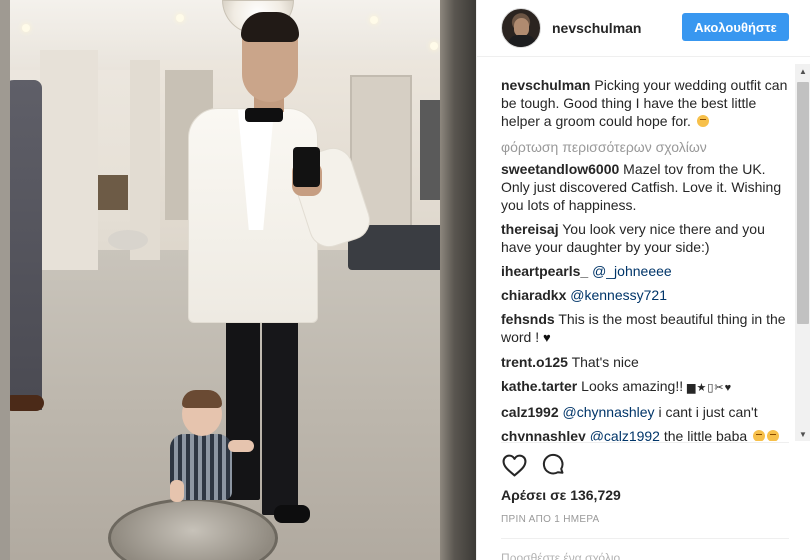 The image size is (810, 560). I want to click on photo-bystander-shoe, so click(24, 403).